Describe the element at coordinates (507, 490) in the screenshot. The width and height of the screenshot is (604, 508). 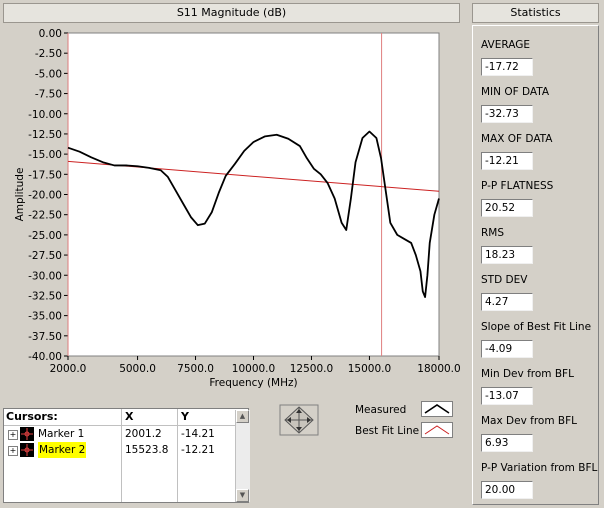
I see `stat-value-field: 20.00` at that location.